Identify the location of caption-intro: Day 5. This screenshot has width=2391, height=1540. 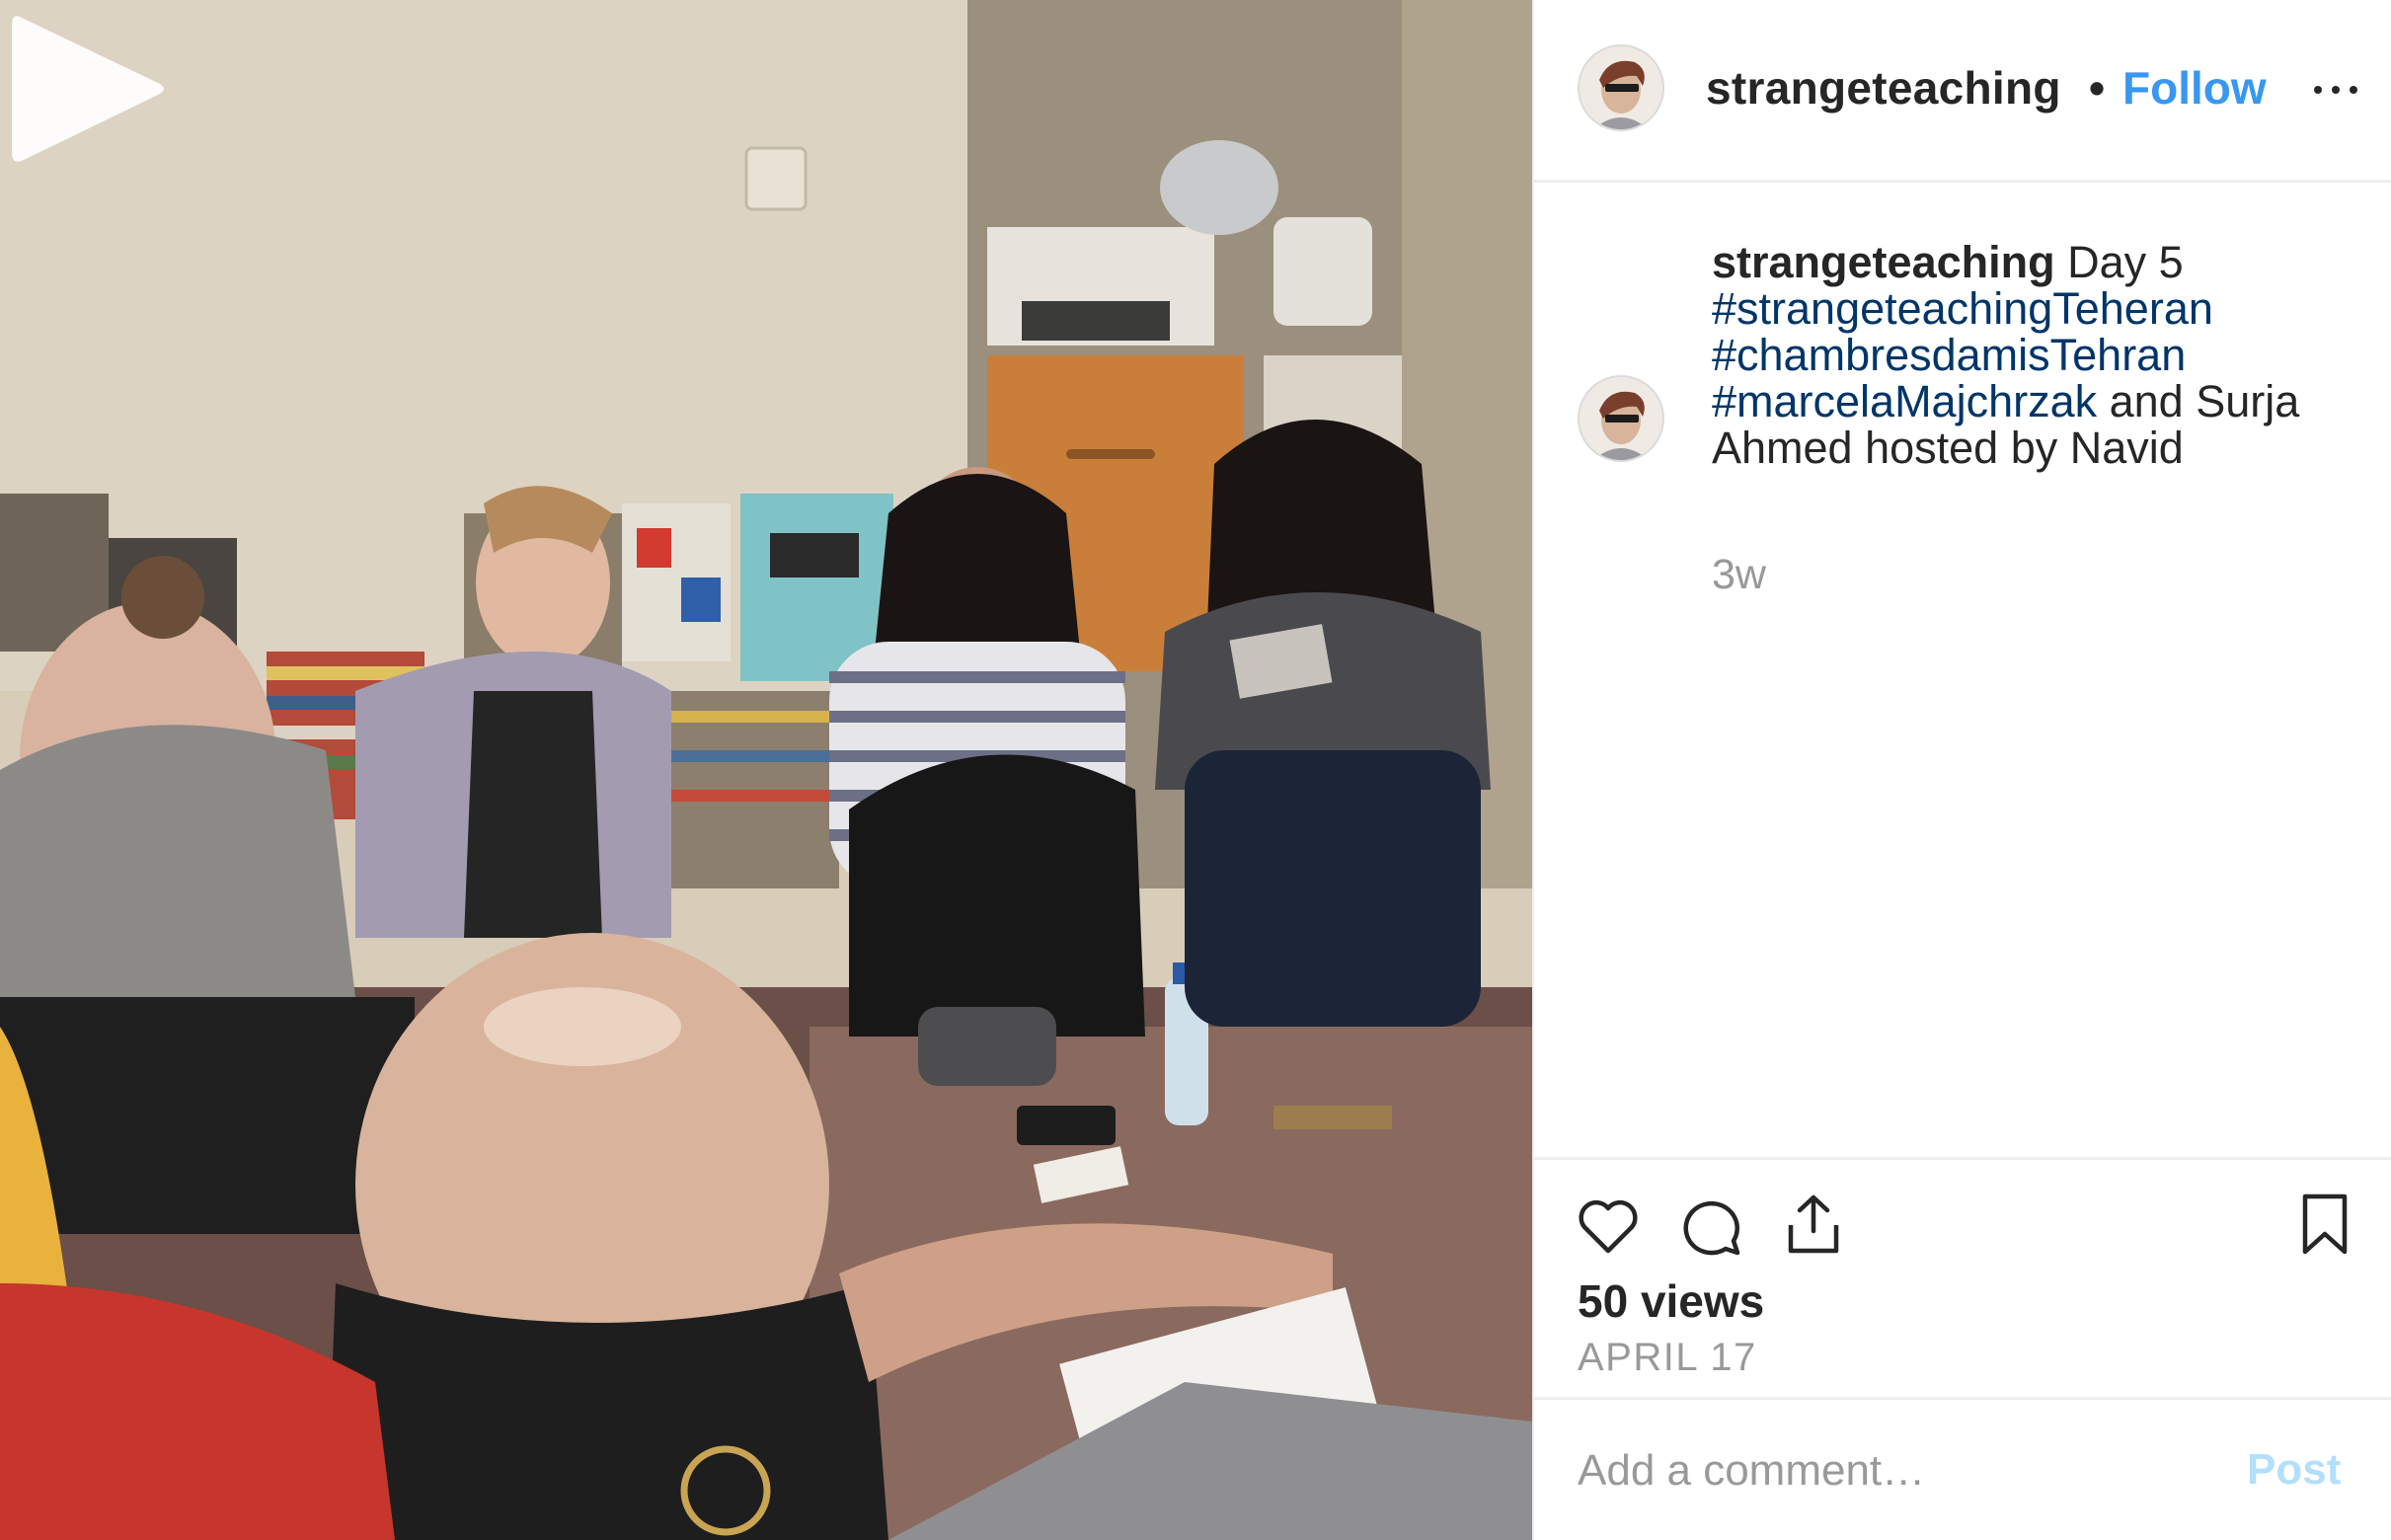
(2119, 262).